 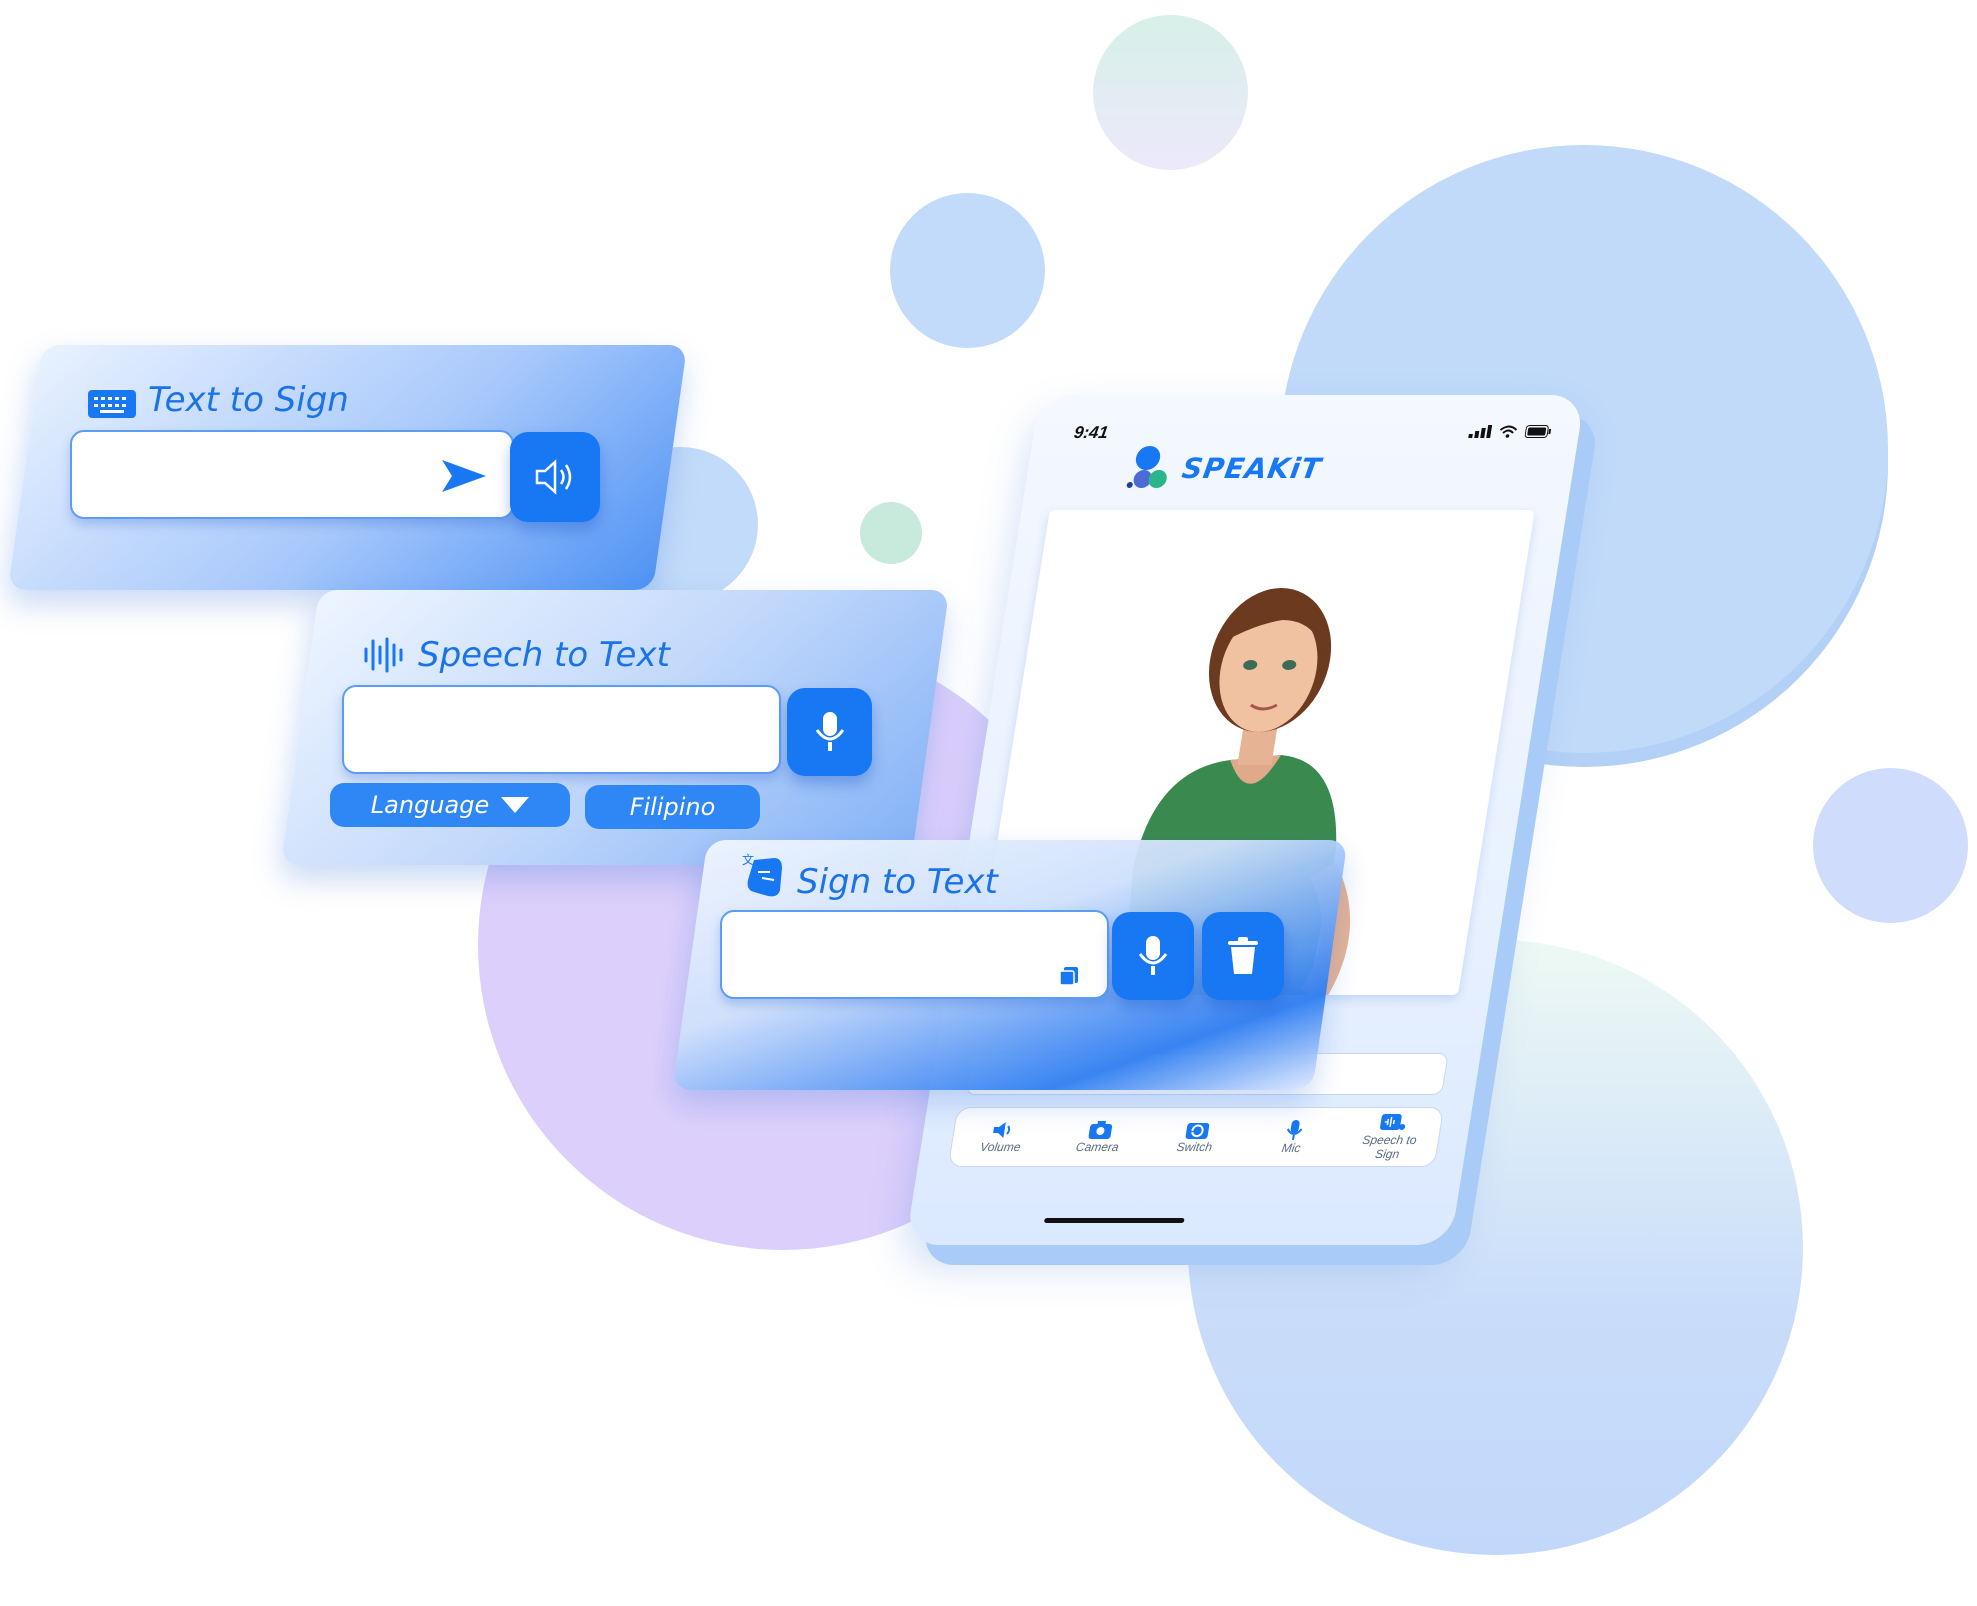 I want to click on speech-to-text-title: Speech to Text, so click(x=544, y=655).